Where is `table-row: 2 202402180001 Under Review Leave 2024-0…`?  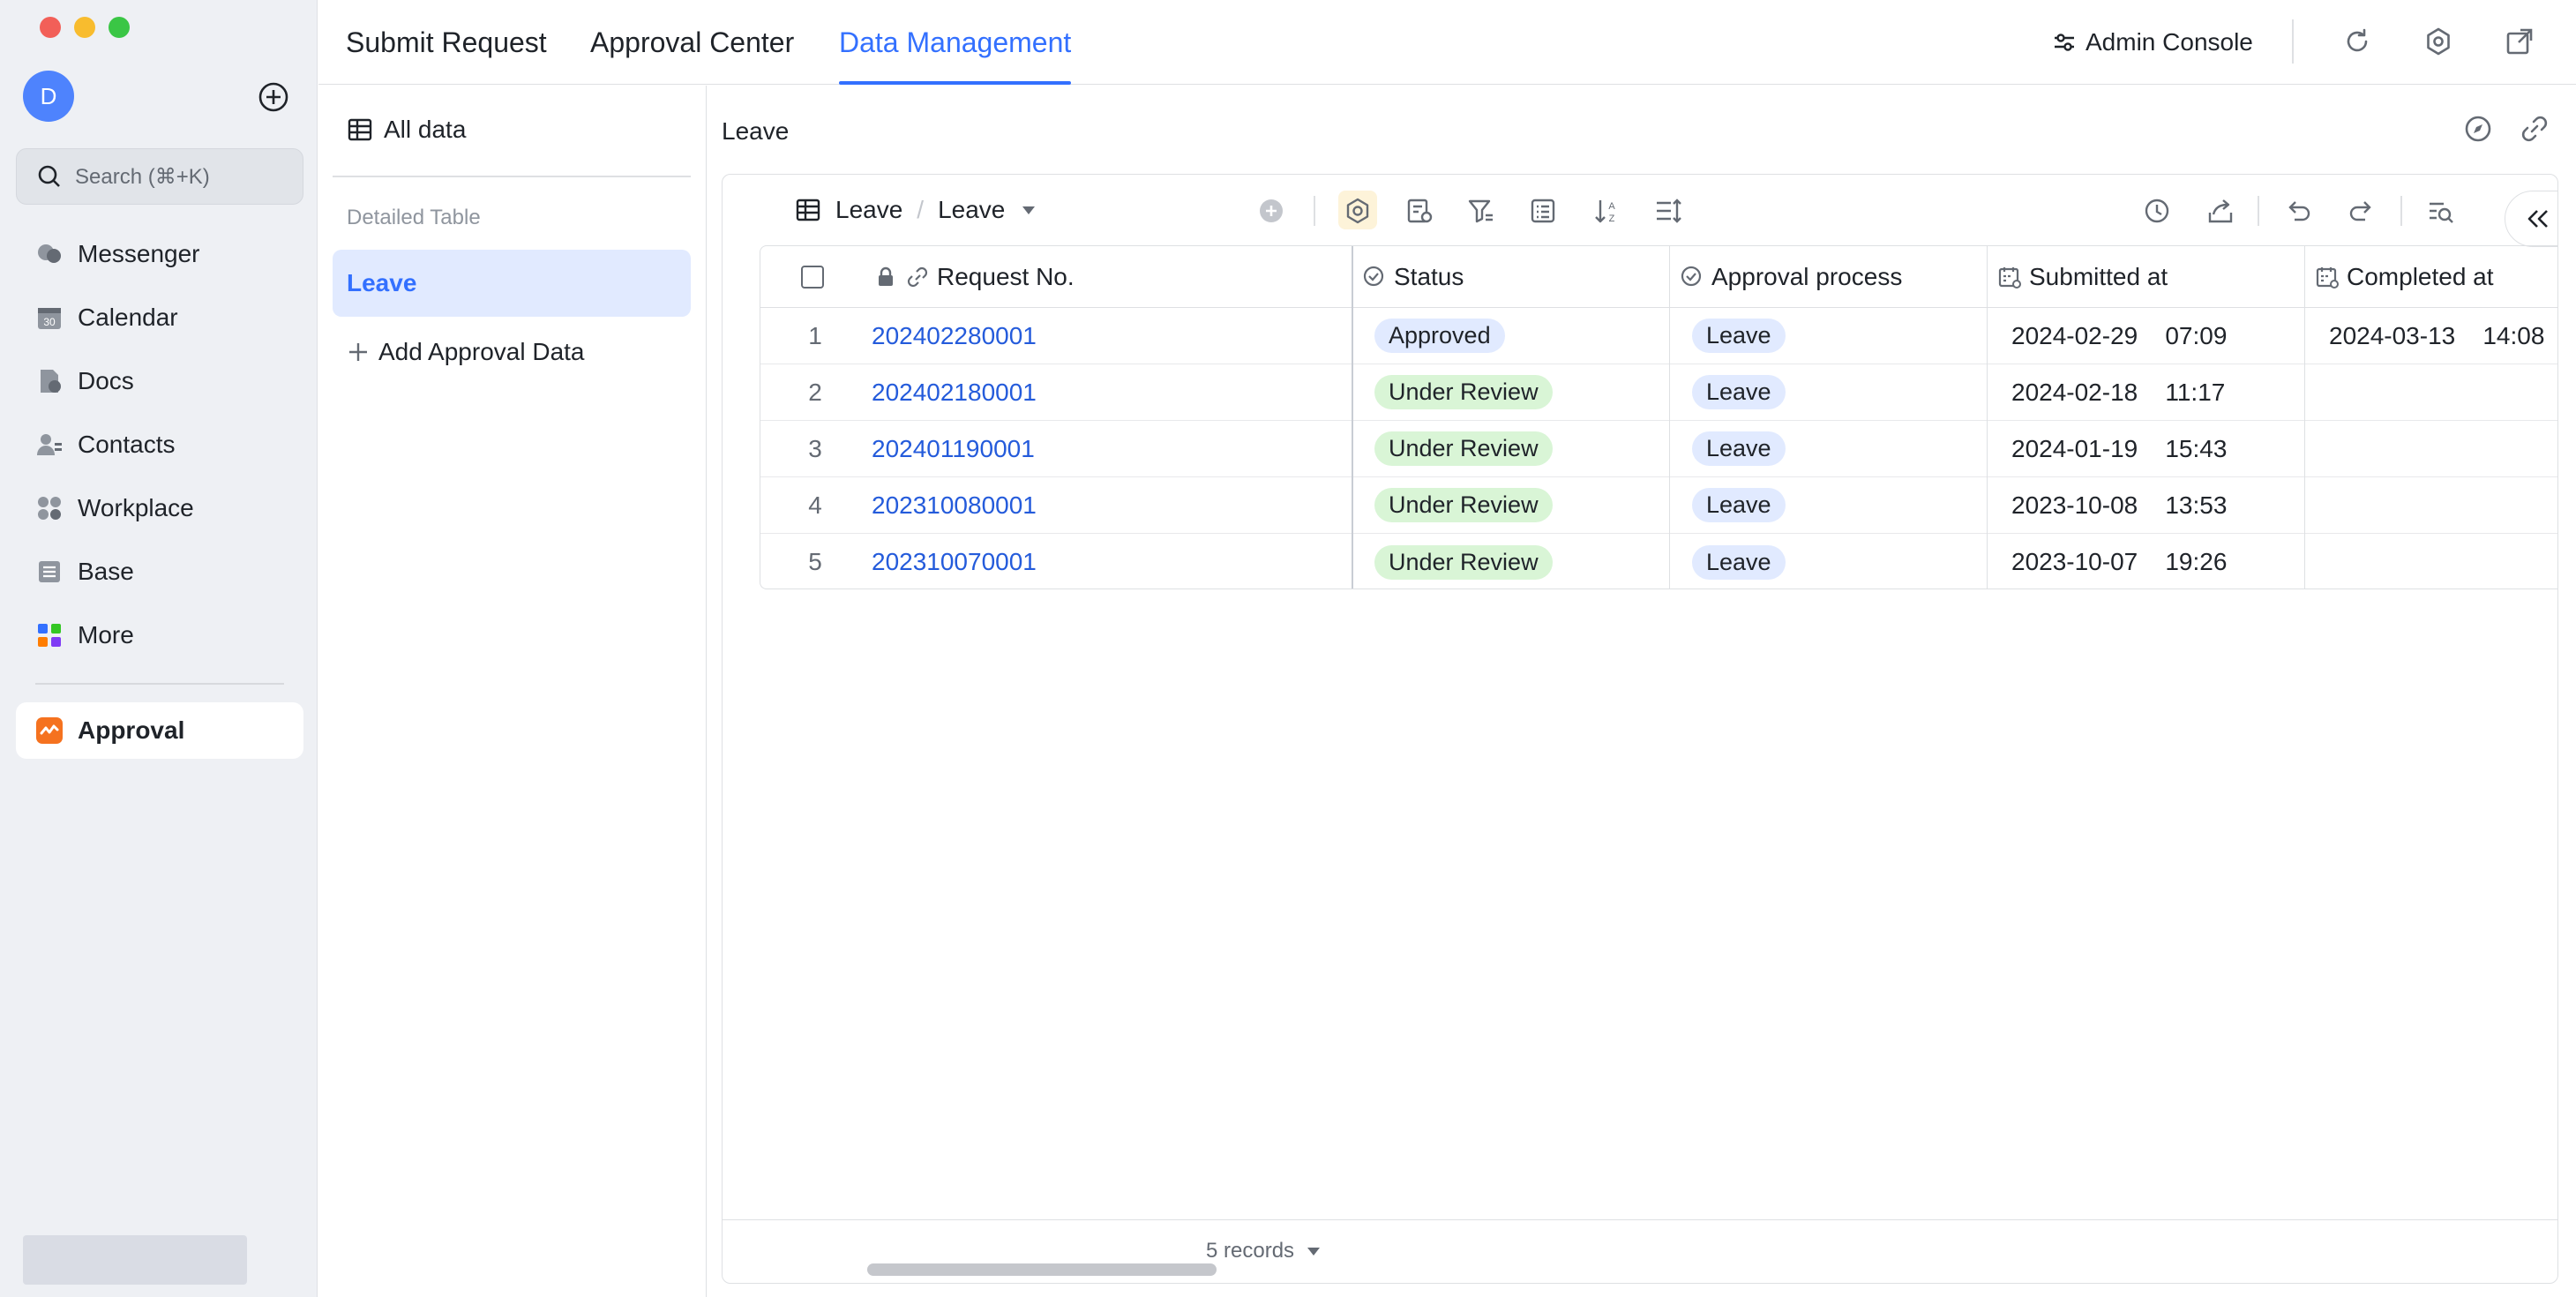
table-row: 2 202402180001 Under Review Leave 2024-0… is located at coordinates (1659, 392).